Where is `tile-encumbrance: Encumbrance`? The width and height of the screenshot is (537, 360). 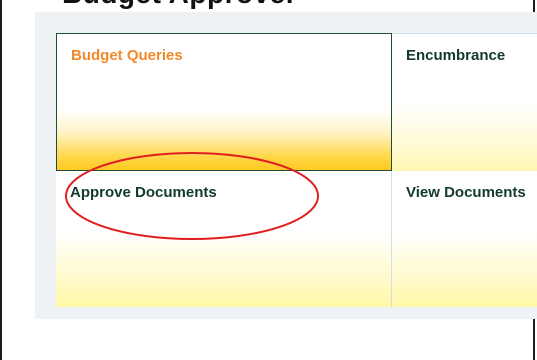
tile-encumbrance: Encumbrance is located at coordinates (464, 102).